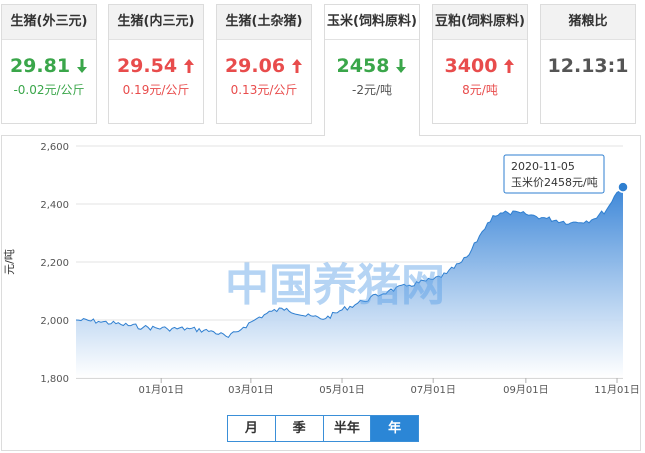 Image resolution: width=645 pixels, height=453 pixels. I want to click on latest-data-point, so click(623, 187).